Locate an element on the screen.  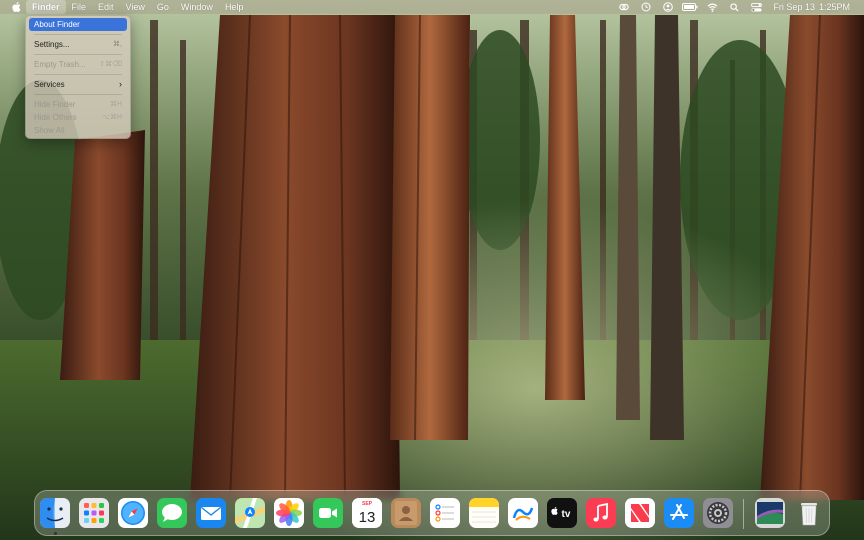
tv-label: tv is located at coordinates (566, 514).